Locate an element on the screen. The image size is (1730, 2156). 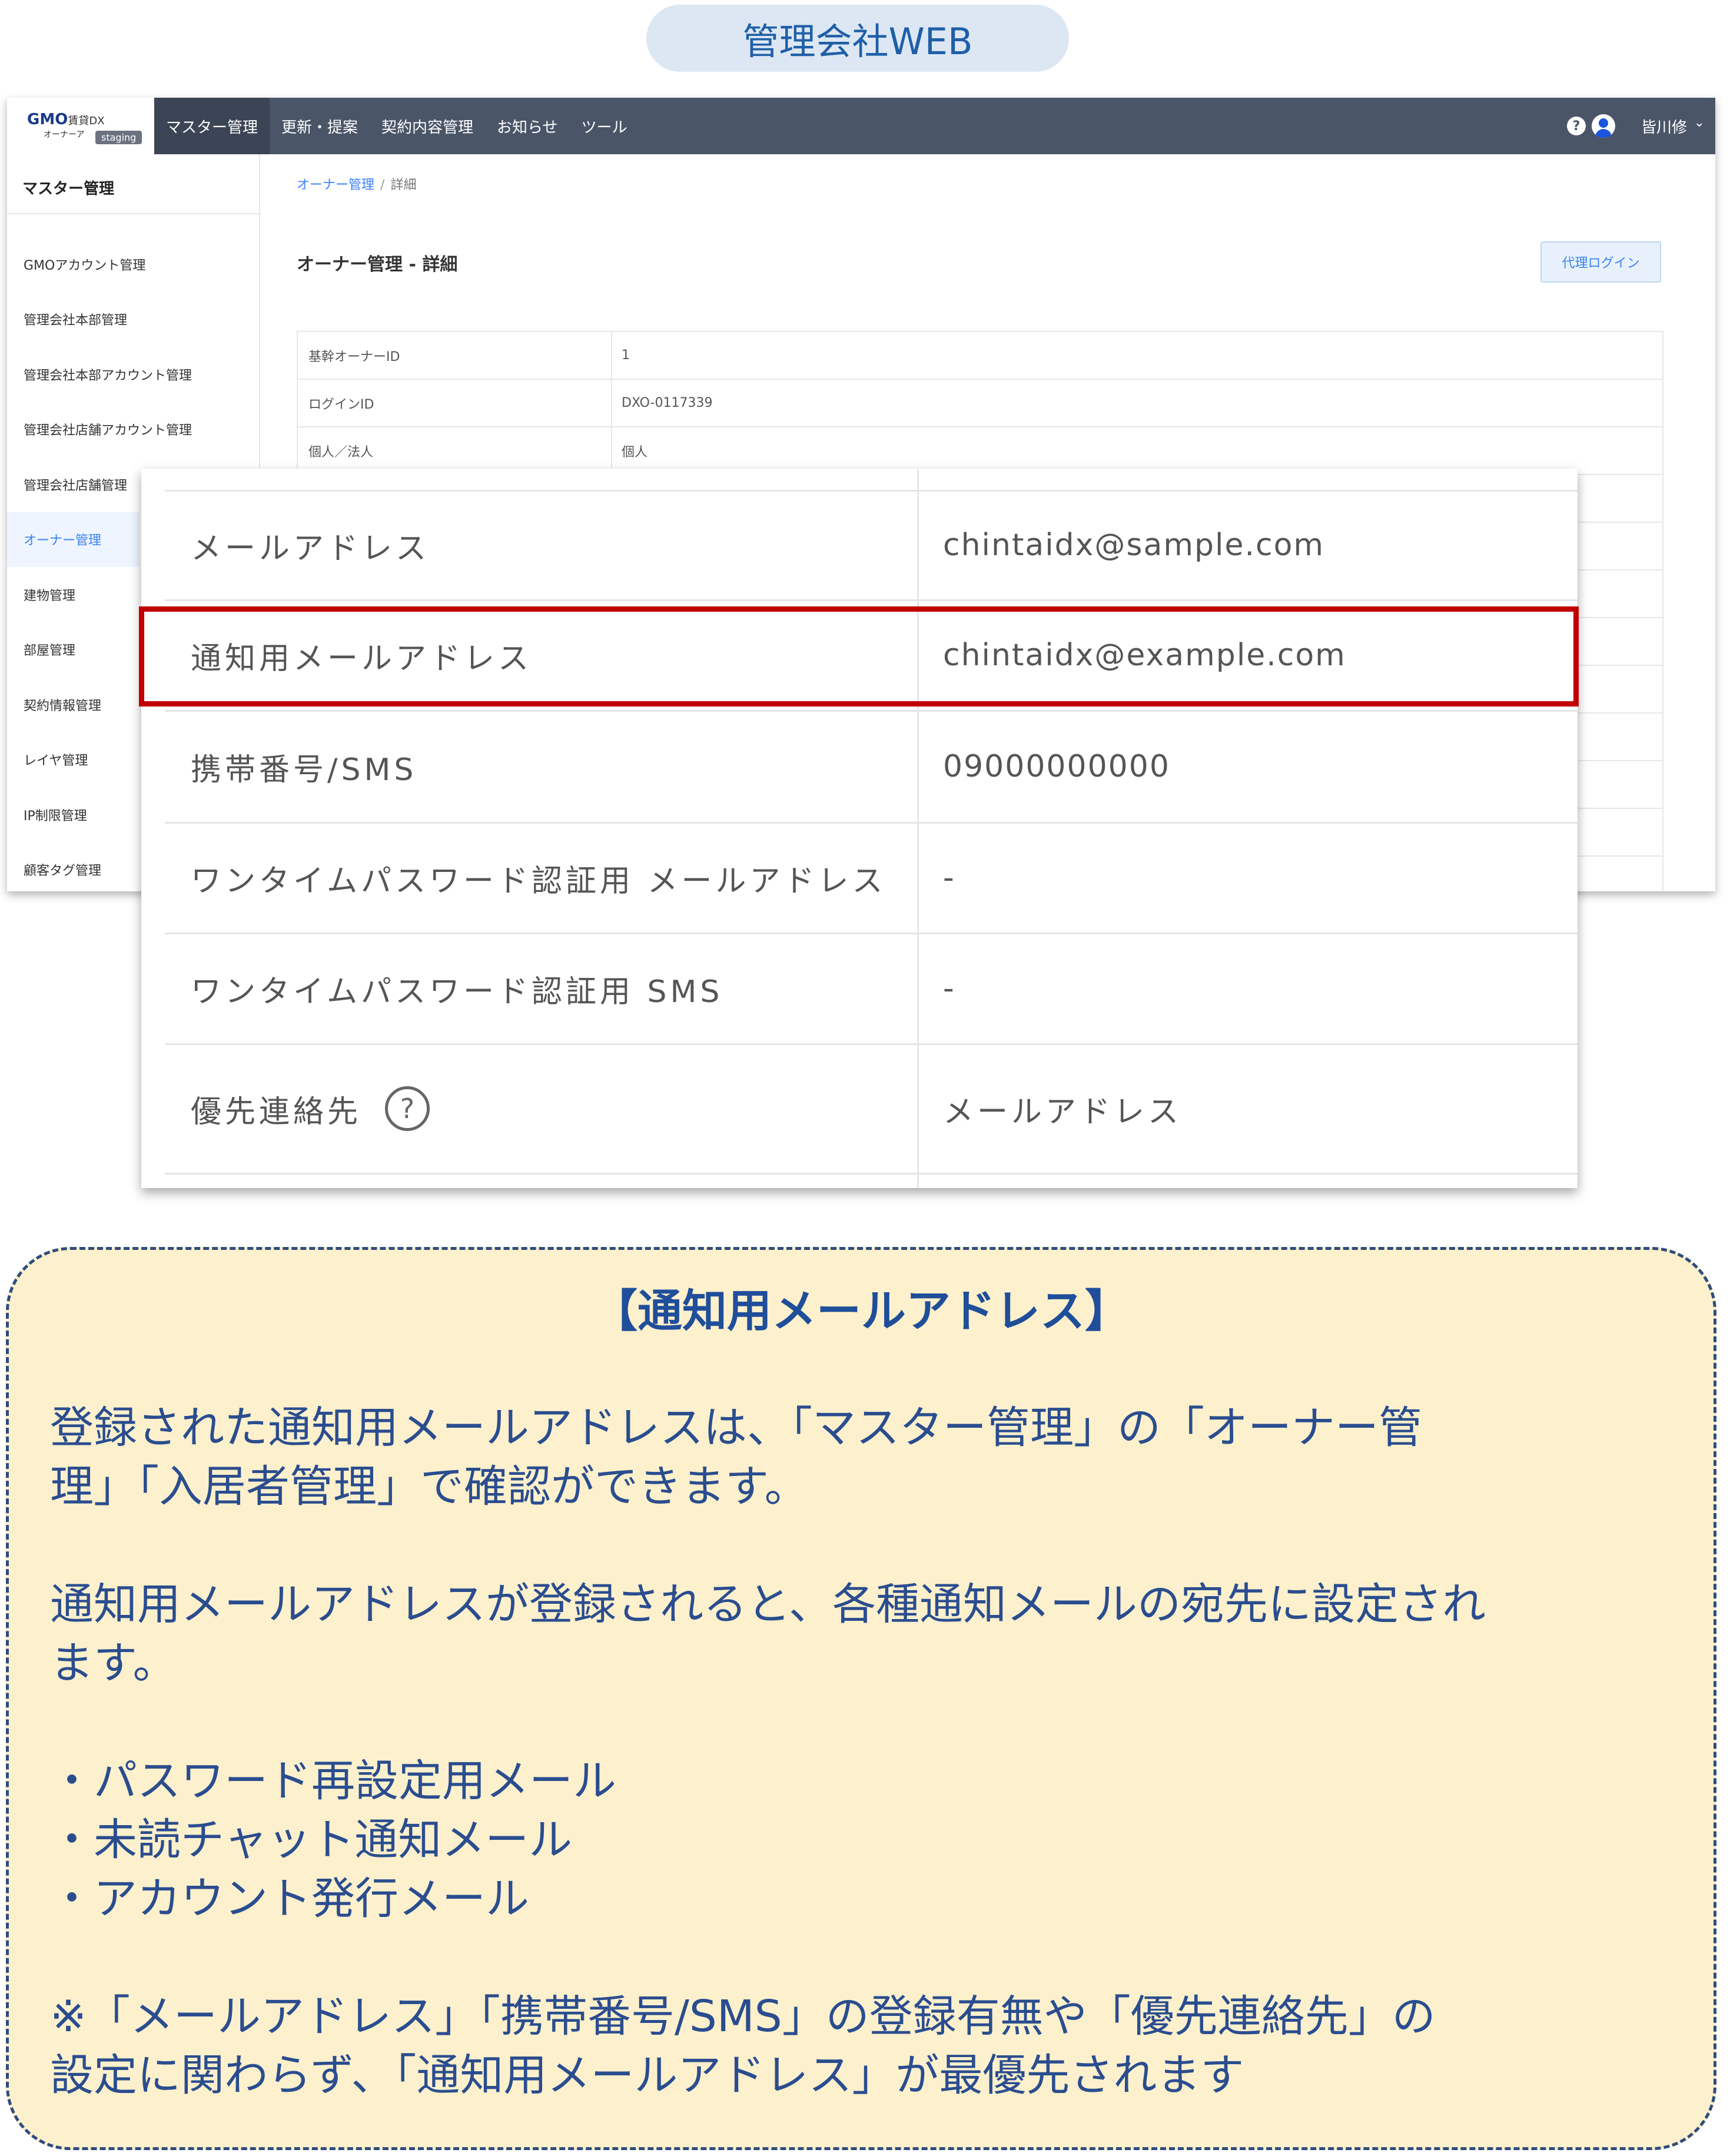
logo-subtext: オーナーア is located at coordinates (64, 135).